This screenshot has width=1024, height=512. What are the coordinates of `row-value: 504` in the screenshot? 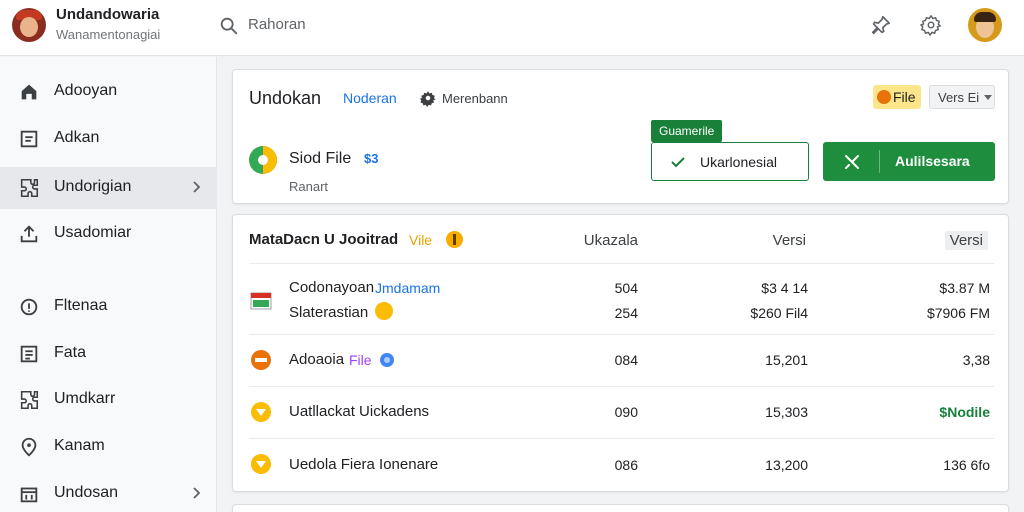 It's located at (626, 288).